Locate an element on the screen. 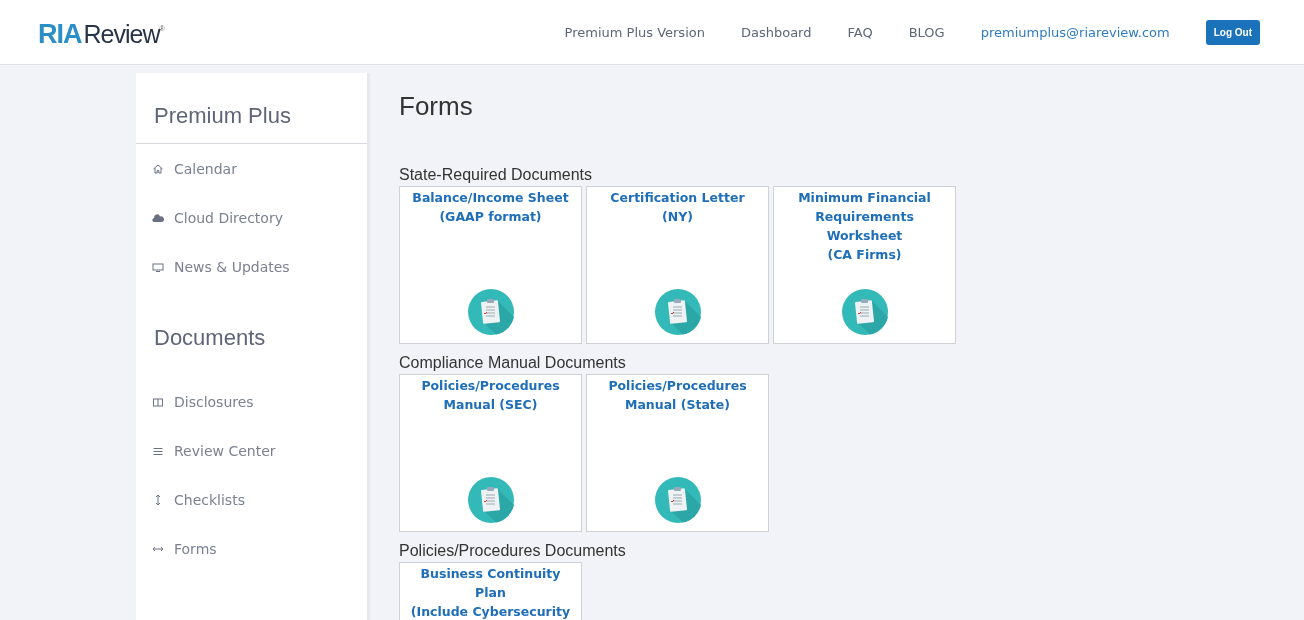  sidebar-item: News & Updates is located at coordinates (251, 266).